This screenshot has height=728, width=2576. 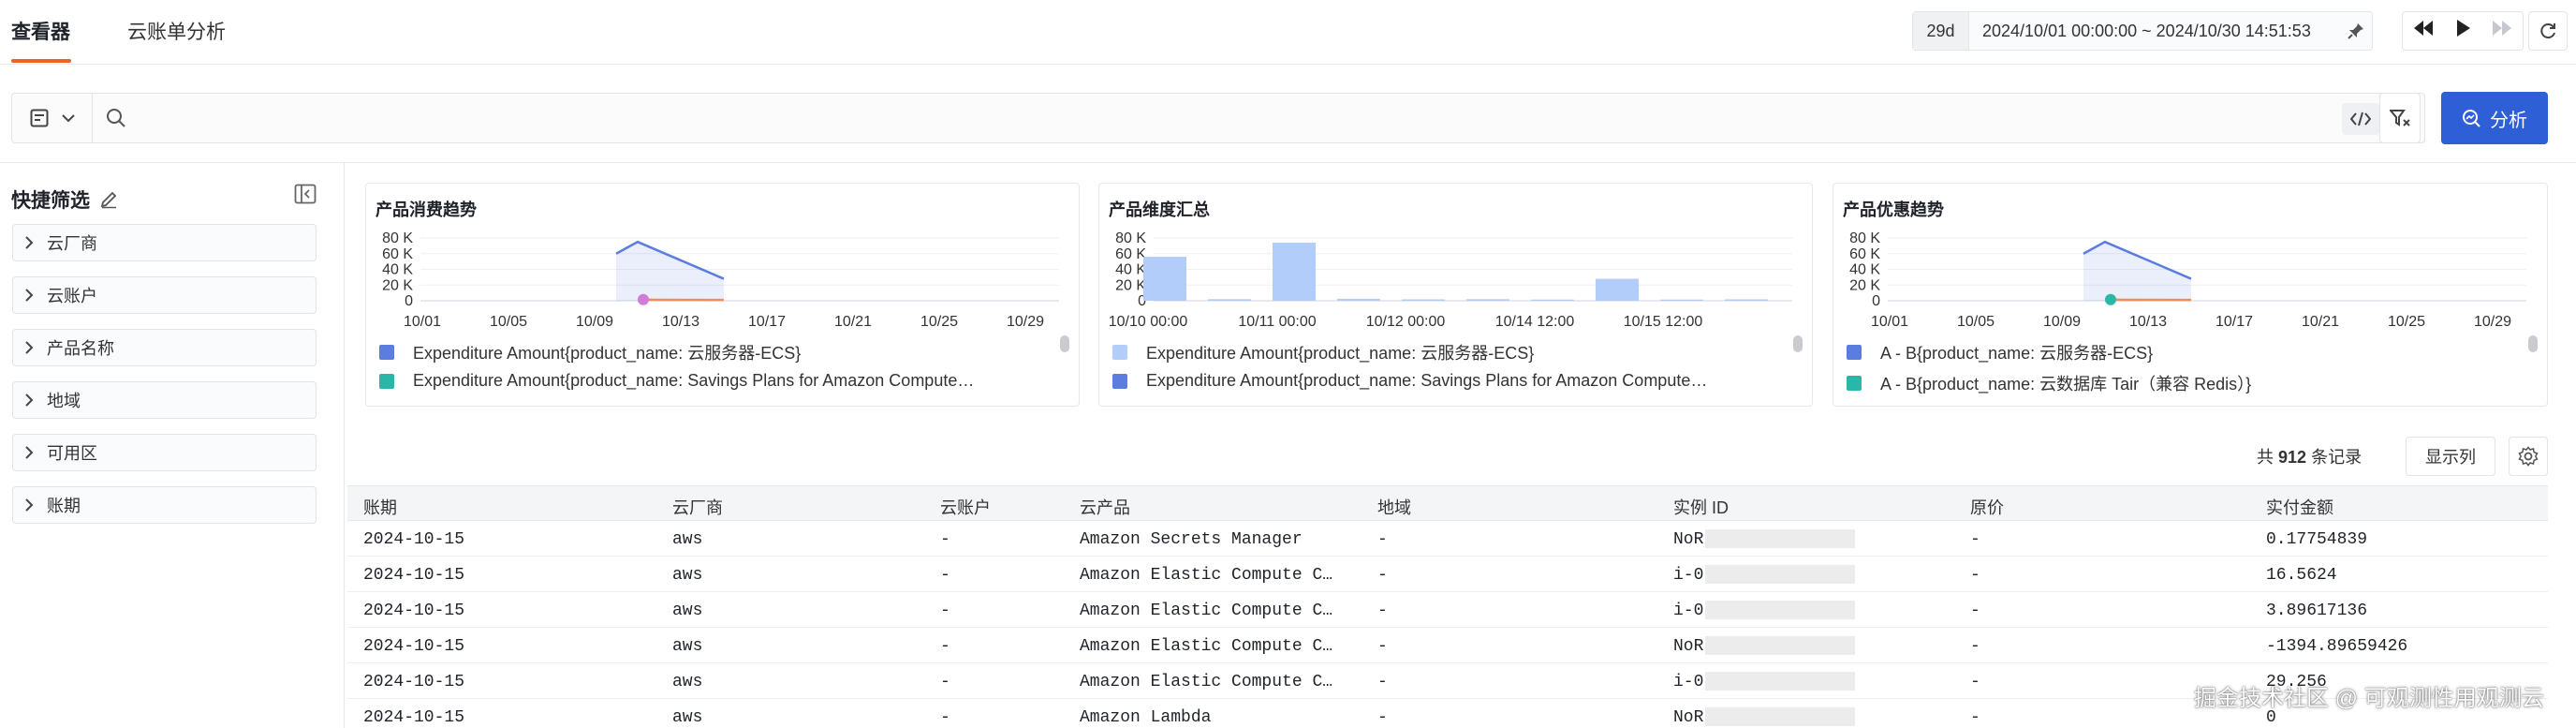 What do you see at coordinates (2400, 118) in the screenshot?
I see `filter-icon` at bounding box center [2400, 118].